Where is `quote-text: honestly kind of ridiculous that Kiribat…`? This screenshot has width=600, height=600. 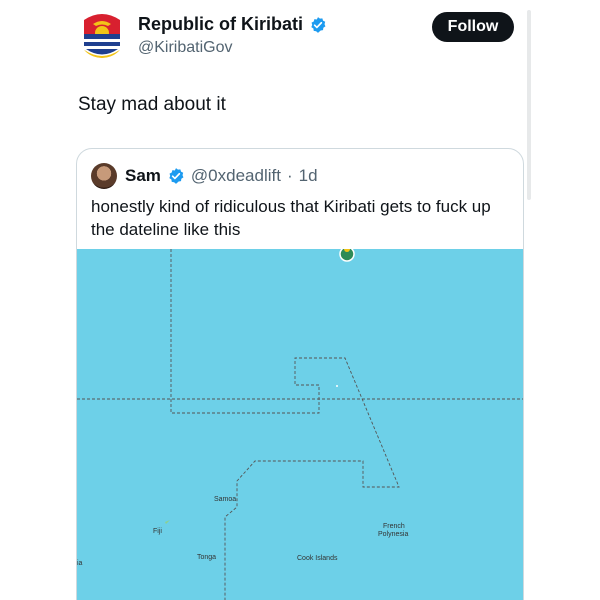
quote-text: honestly kind of ridiculous that Kiribat… is located at coordinates (291, 218).